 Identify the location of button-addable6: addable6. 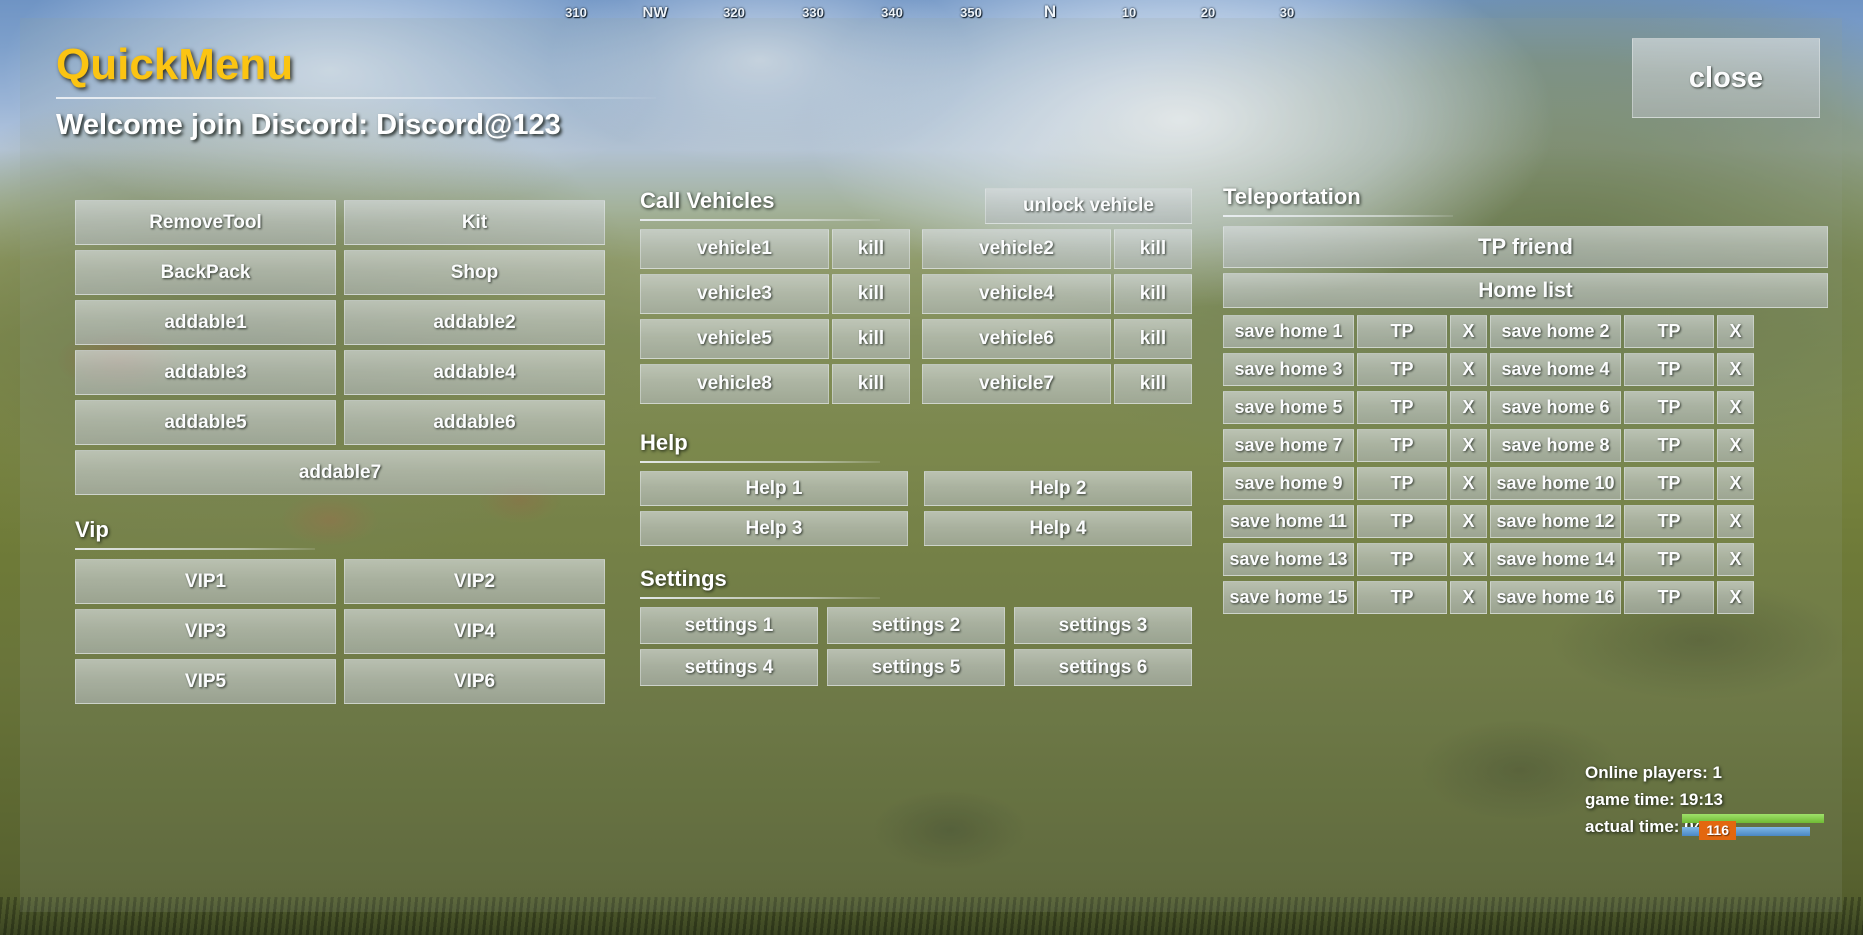
(474, 422).